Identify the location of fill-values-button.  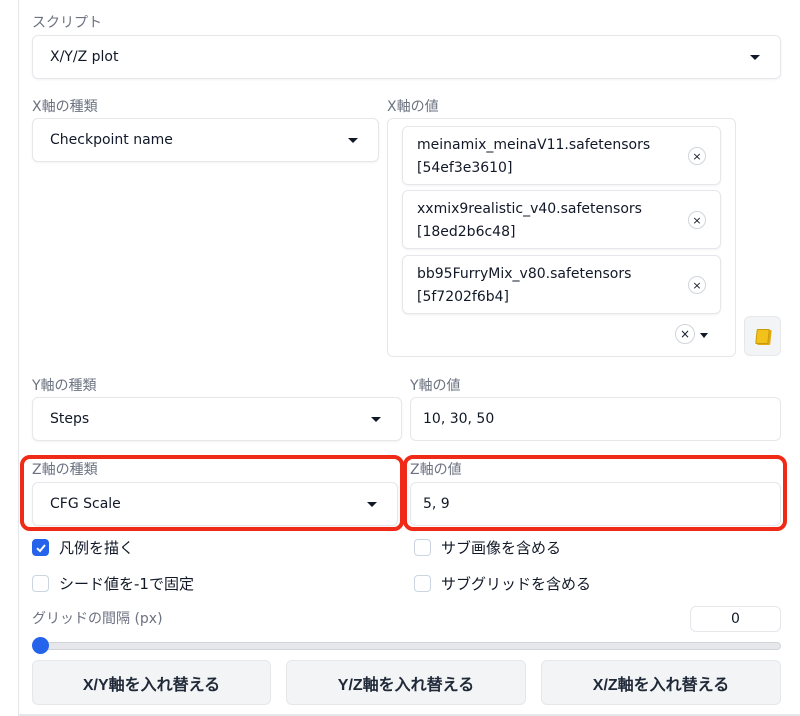
(762, 336).